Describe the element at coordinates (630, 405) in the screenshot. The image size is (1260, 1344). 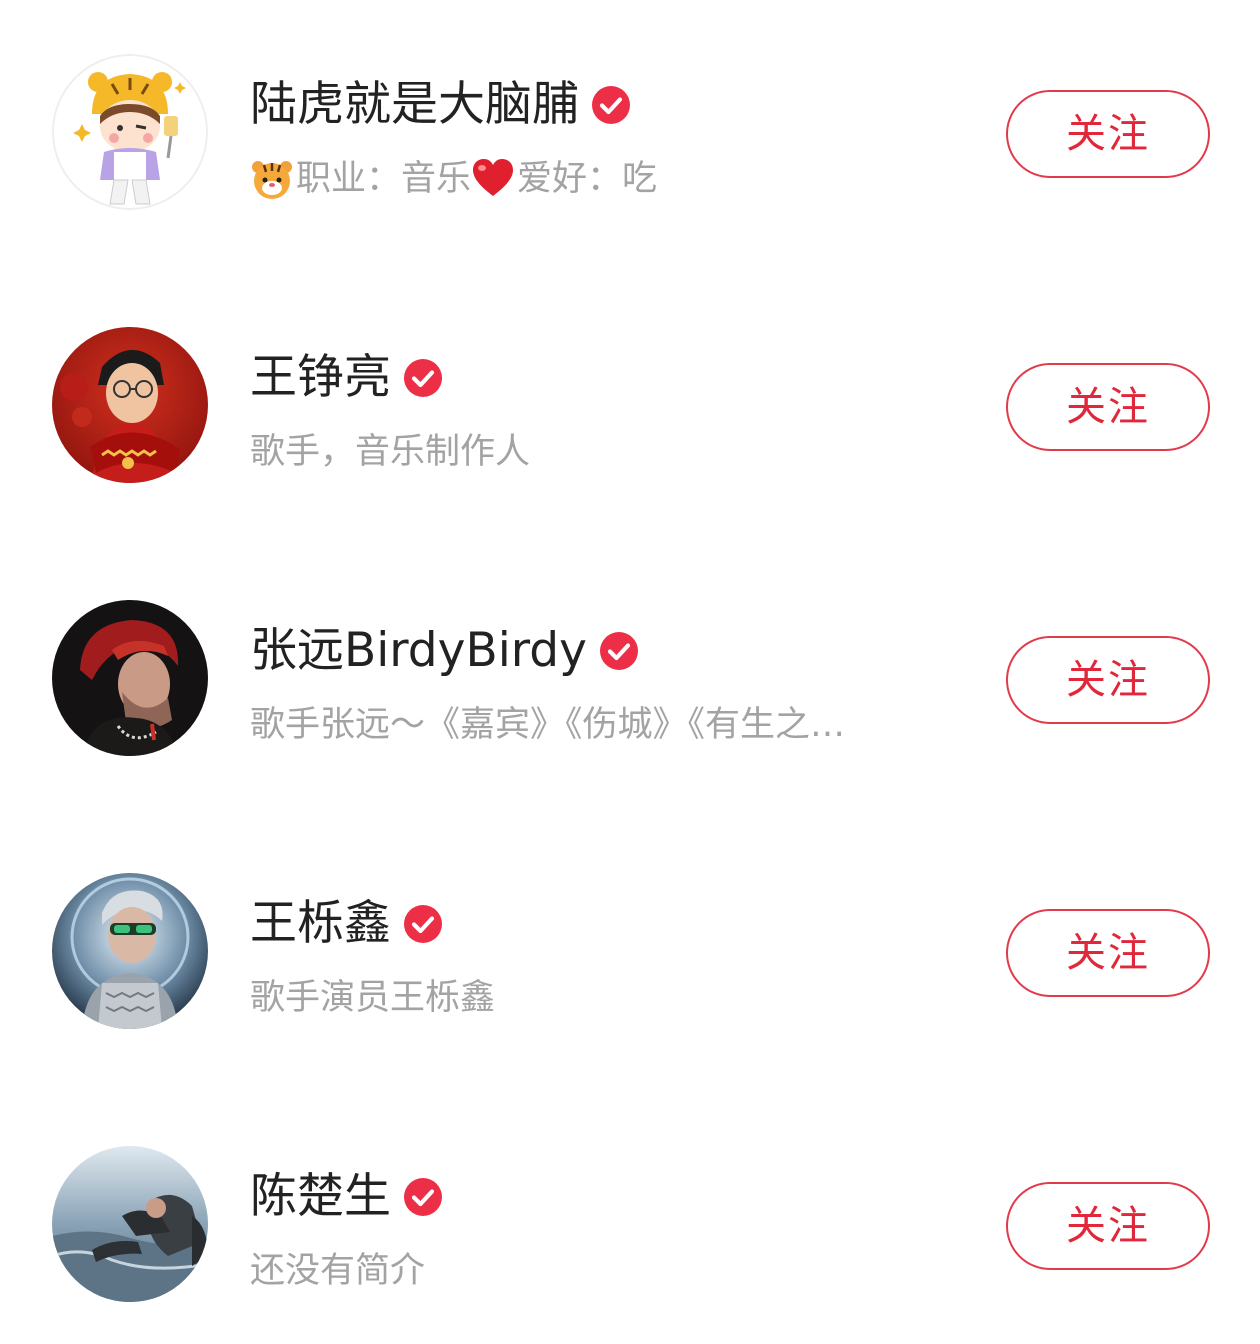
I see `user-row: 王铮亮 歌手，音乐制作人 关注` at that location.